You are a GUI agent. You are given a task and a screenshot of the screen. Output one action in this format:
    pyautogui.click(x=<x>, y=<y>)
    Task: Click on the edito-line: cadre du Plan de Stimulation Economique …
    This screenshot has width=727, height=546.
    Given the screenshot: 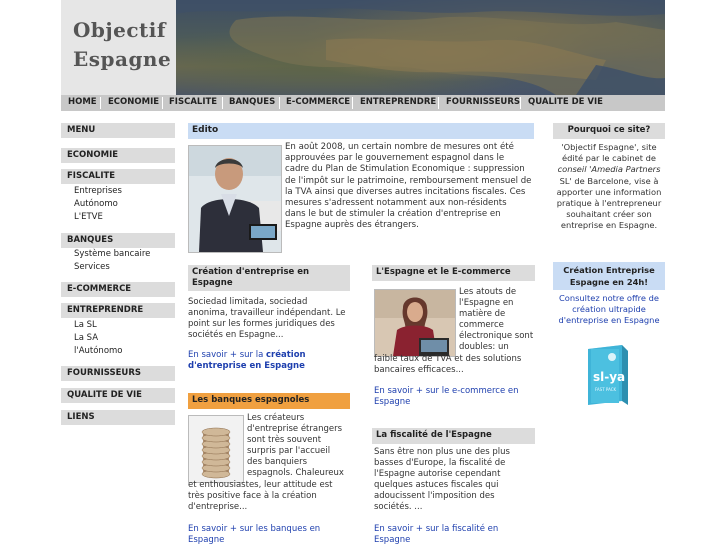 What is the action you would take?
    pyautogui.click(x=405, y=169)
    